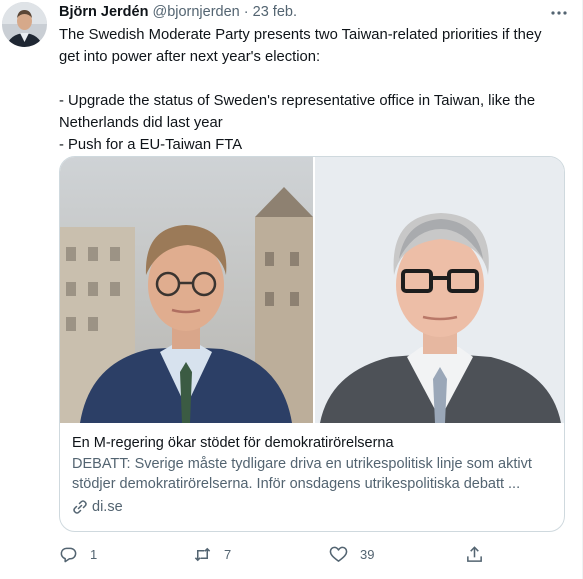  What do you see at coordinates (202, 554) in the screenshot?
I see `retweet-icon` at bounding box center [202, 554].